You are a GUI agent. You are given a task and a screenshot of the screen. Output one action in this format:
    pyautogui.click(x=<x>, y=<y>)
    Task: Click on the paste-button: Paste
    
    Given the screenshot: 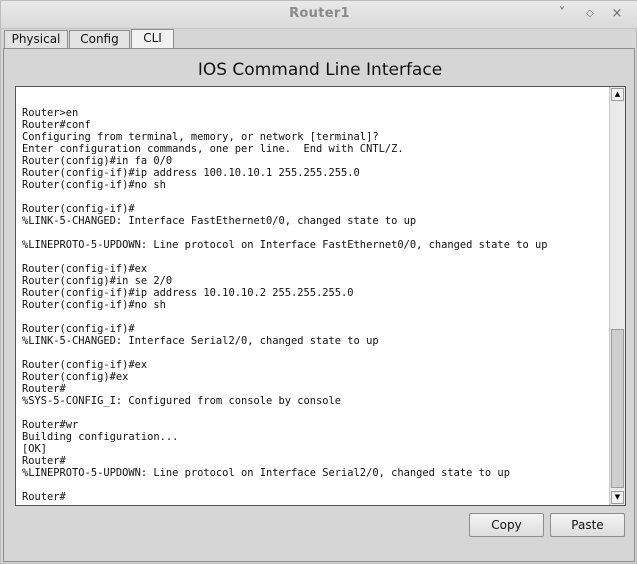 What is the action you would take?
    pyautogui.click(x=587, y=525)
    